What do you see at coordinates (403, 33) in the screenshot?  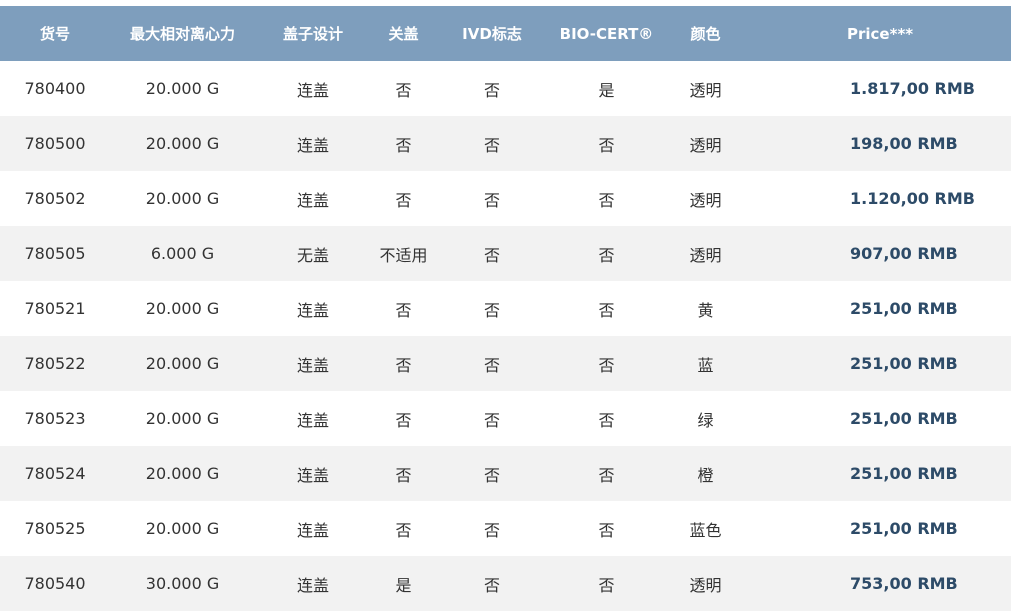 I see `header-closed-cap: 关盖` at bounding box center [403, 33].